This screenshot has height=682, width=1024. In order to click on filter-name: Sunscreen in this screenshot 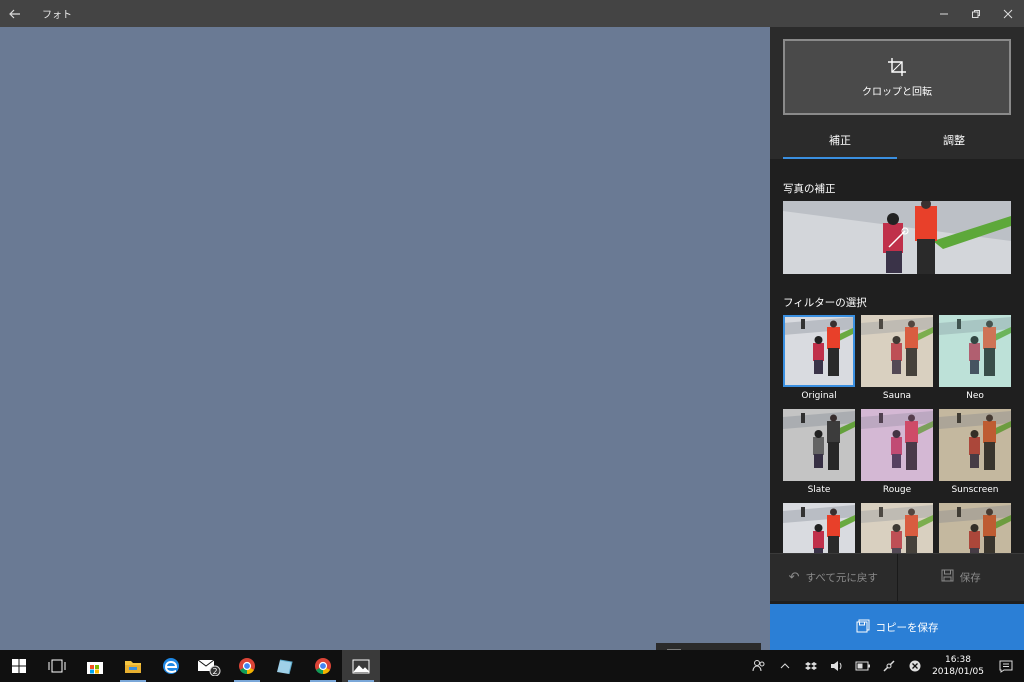, I will do `click(975, 490)`.